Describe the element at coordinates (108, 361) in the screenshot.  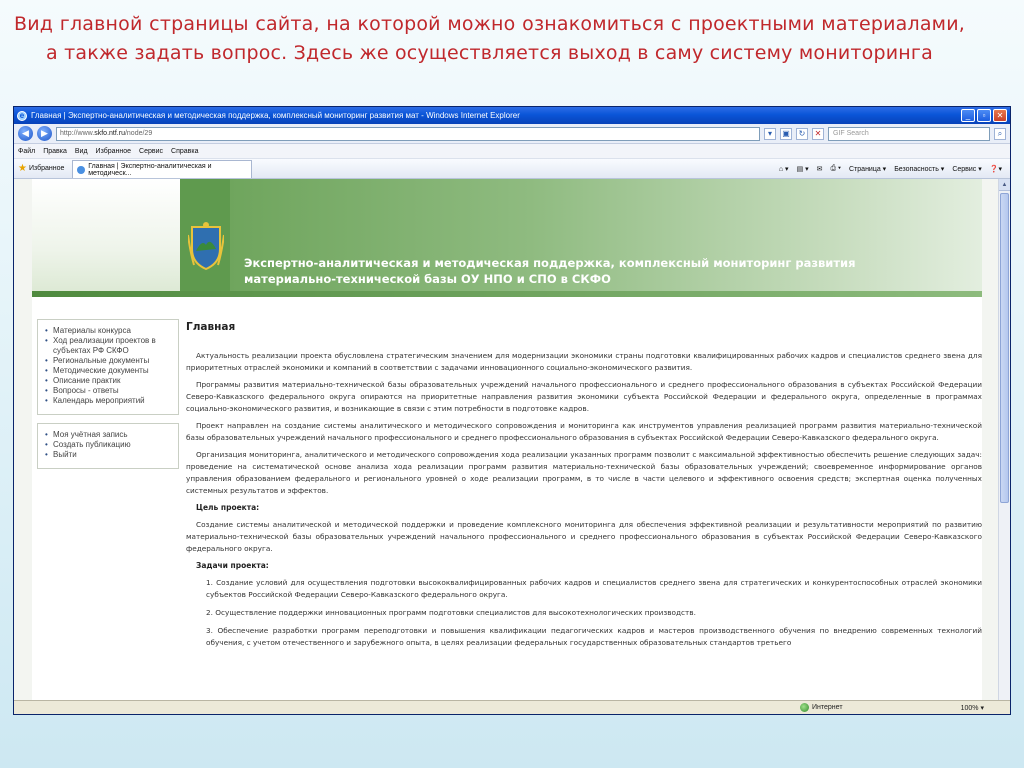
I see `nav-item-regional-docs: Региональные документы` at that location.